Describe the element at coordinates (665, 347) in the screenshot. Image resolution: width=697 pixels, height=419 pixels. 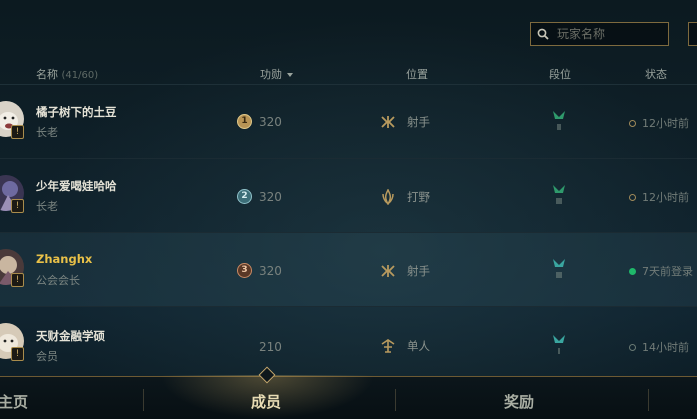
I see `status-text: 14小时前` at that location.